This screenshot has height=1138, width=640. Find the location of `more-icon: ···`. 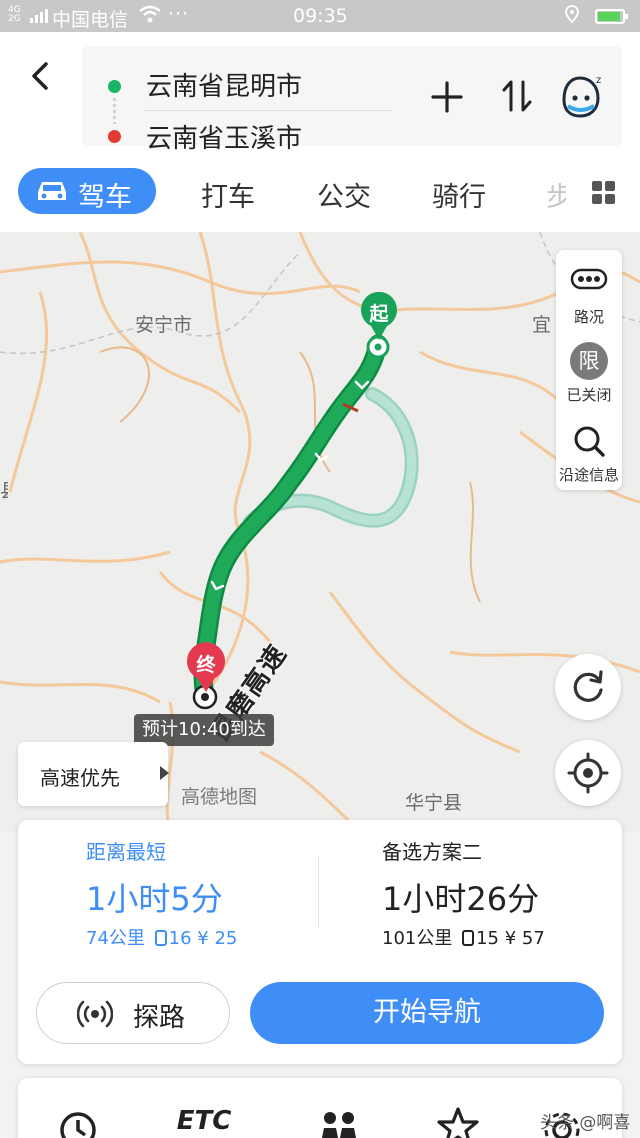

more-icon: ··· is located at coordinates (179, 14).